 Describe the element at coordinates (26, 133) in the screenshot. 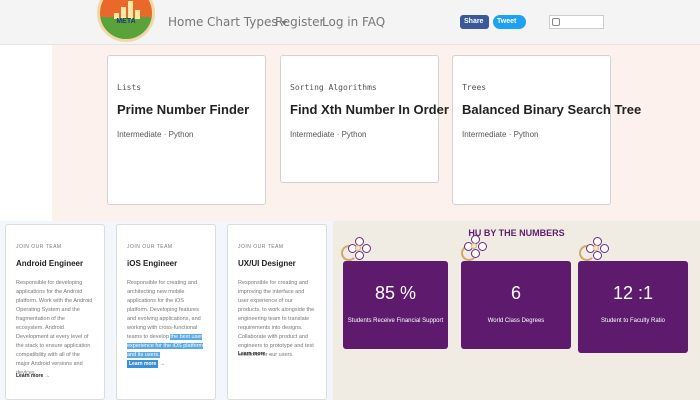

I see `upper-left-strip` at that location.